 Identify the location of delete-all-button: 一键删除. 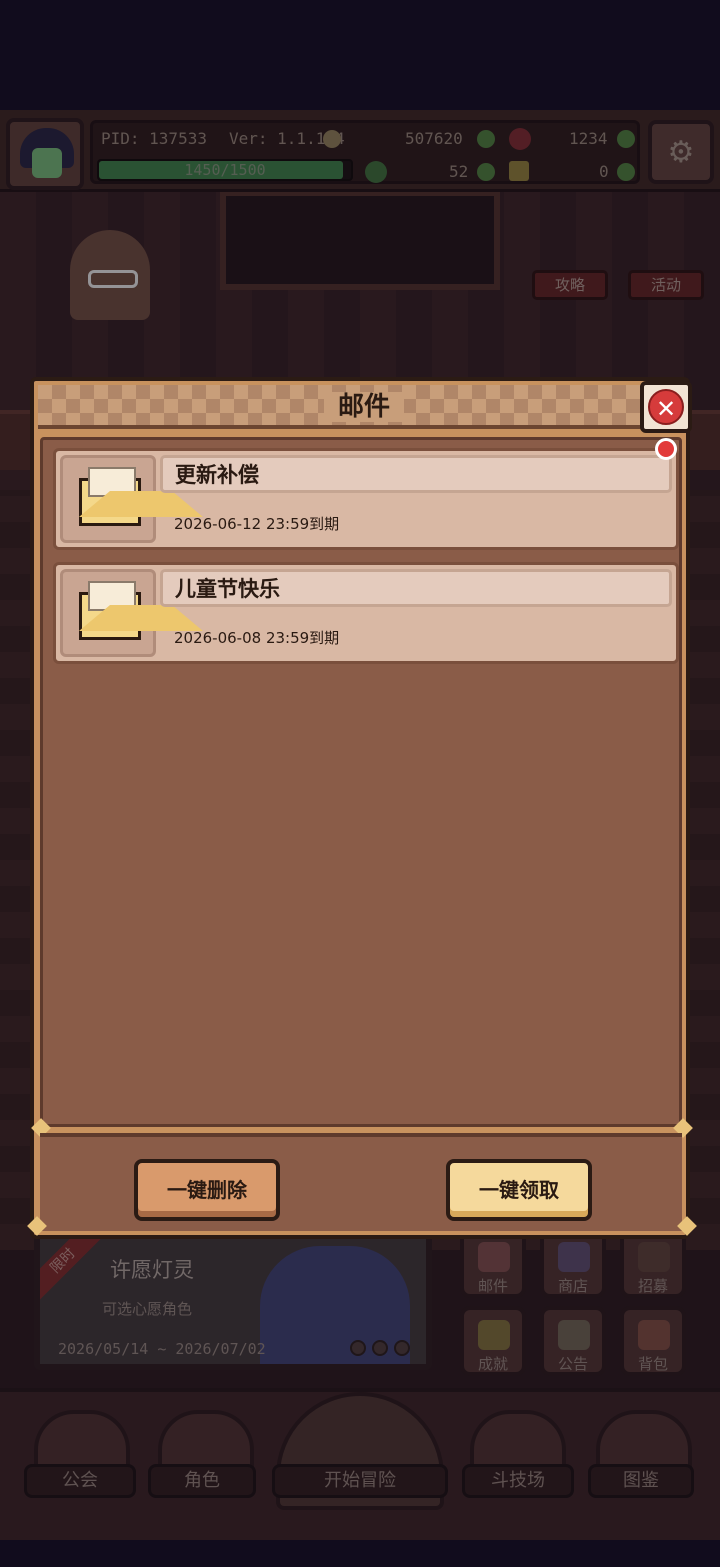
(207, 1190).